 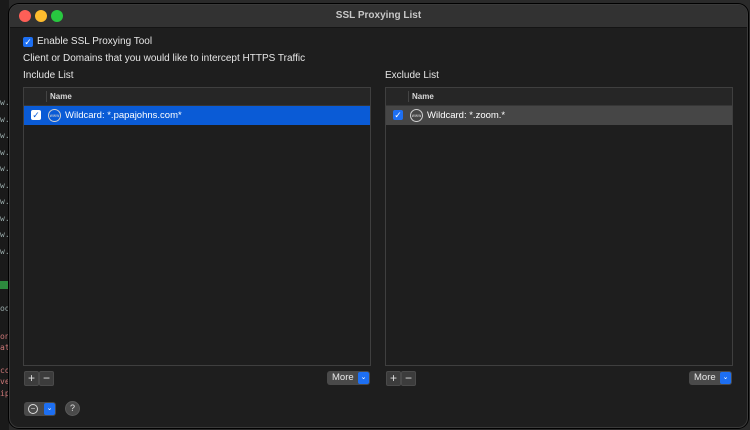 I want to click on background-text: ati, so click(x=4, y=347).